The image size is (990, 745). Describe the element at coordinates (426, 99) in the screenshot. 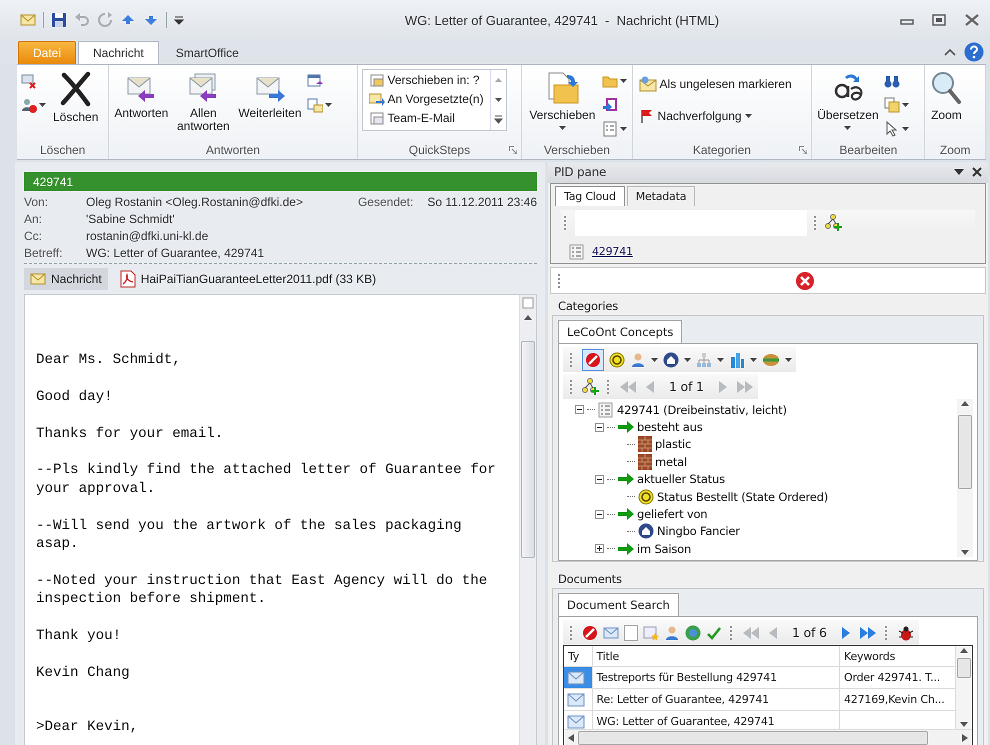

I see `quickstep-item: An Vorgesetzte(n)` at that location.